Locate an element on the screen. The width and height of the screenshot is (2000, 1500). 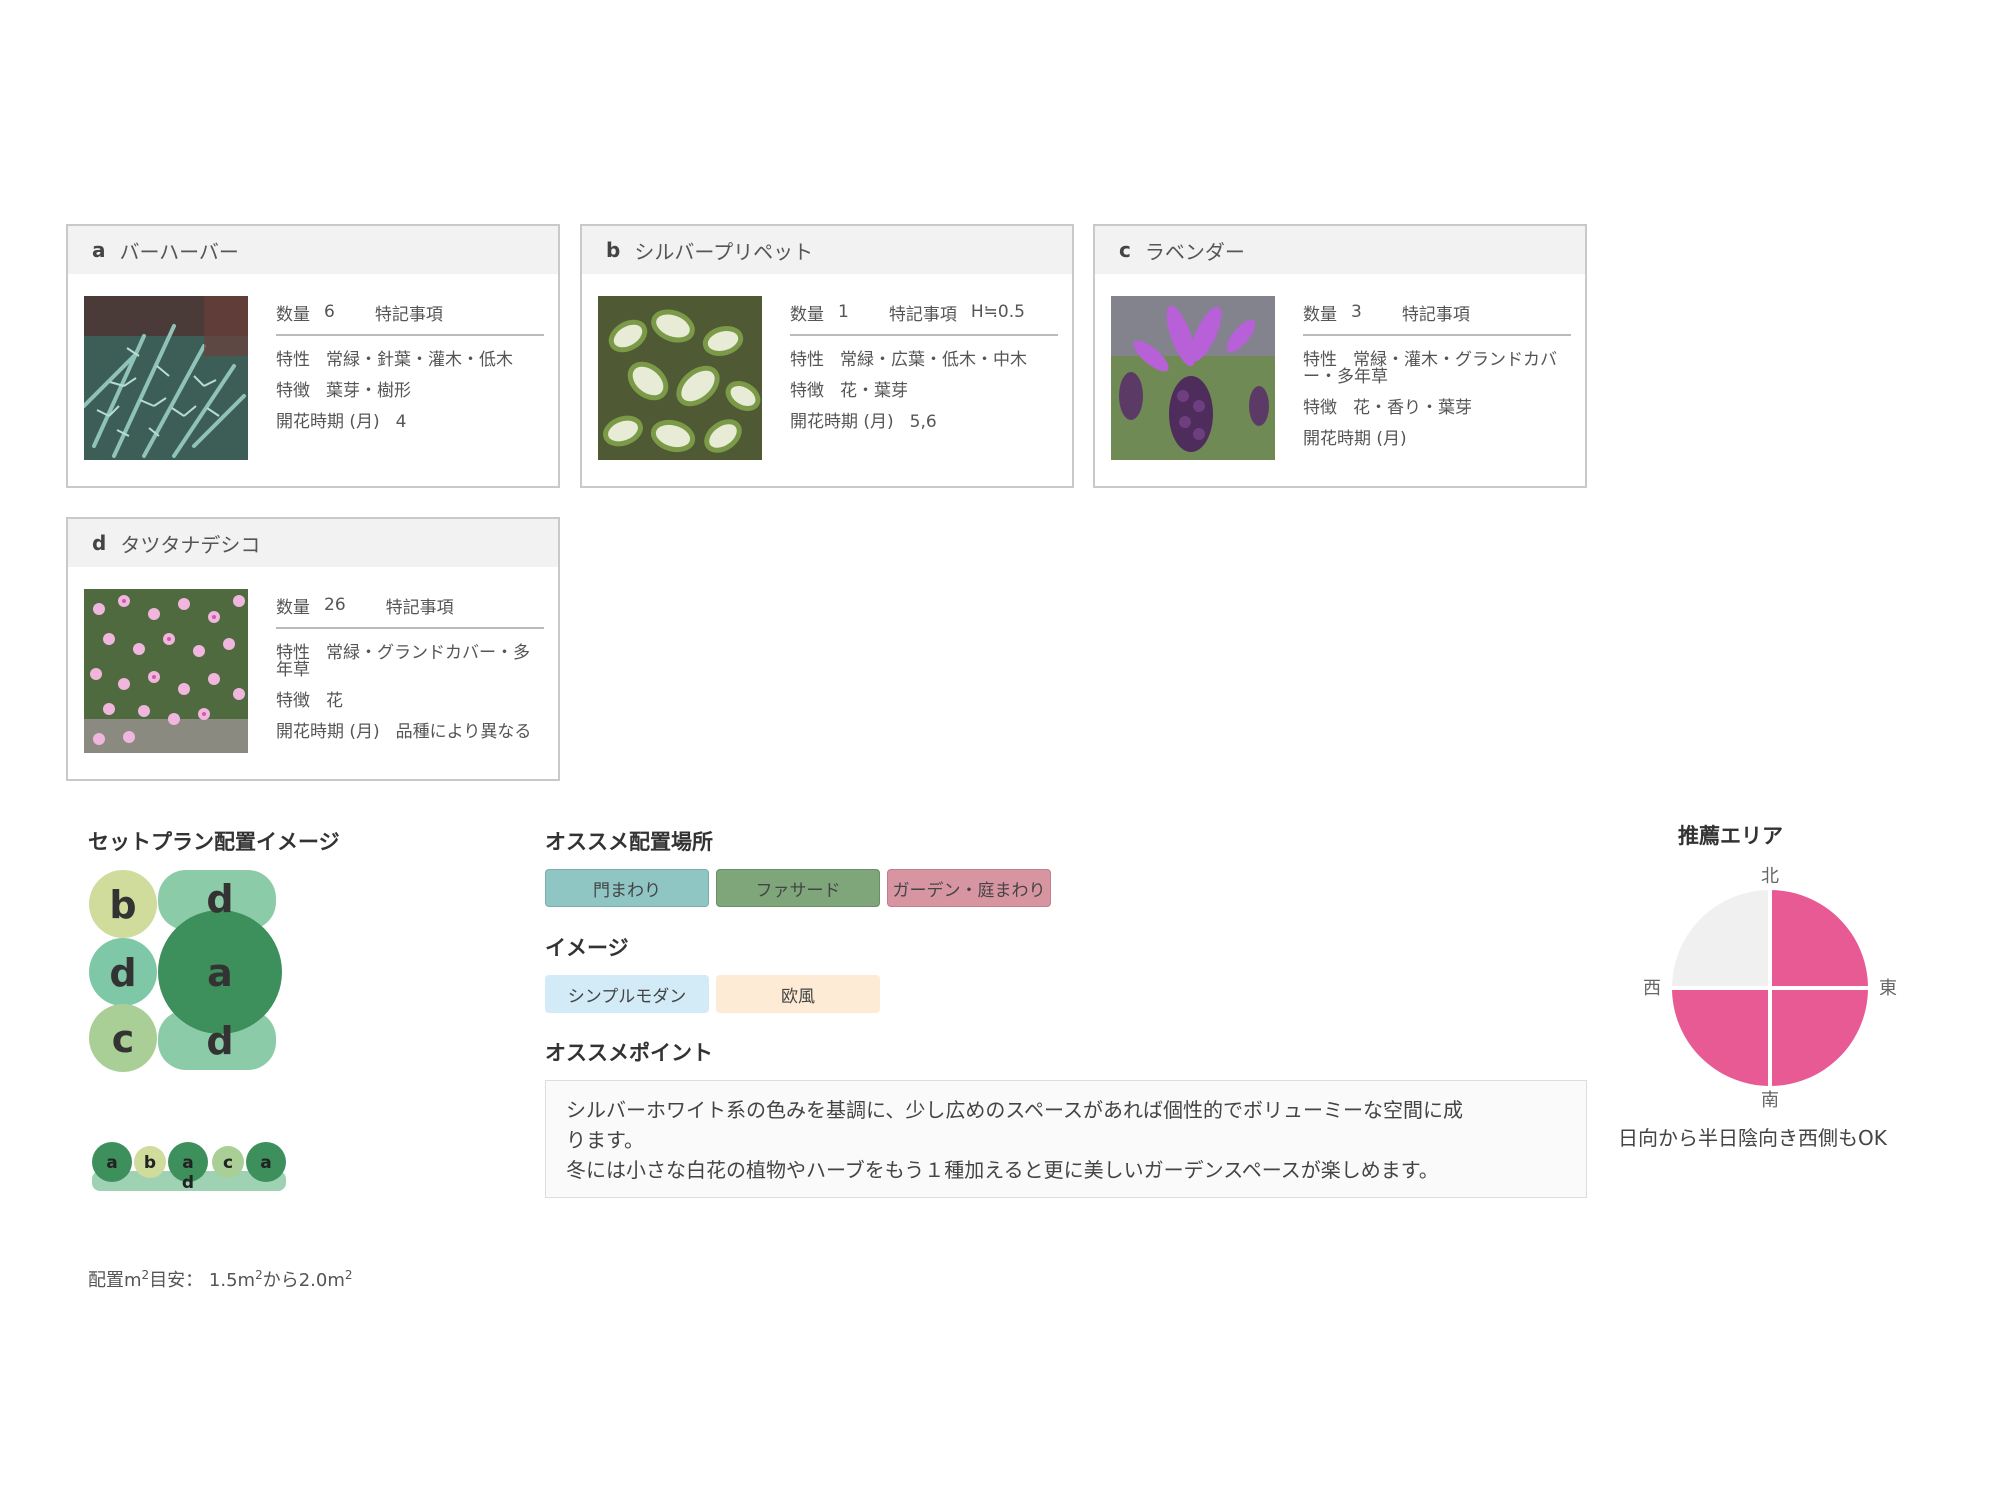
compass-sun-chart: 北 南 西 東 is located at coordinates (1770, 988).